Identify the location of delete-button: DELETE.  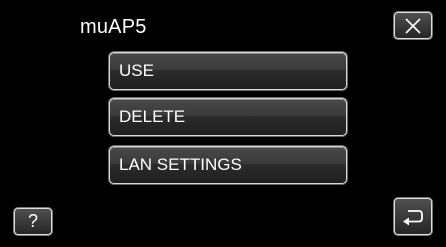
(228, 117).